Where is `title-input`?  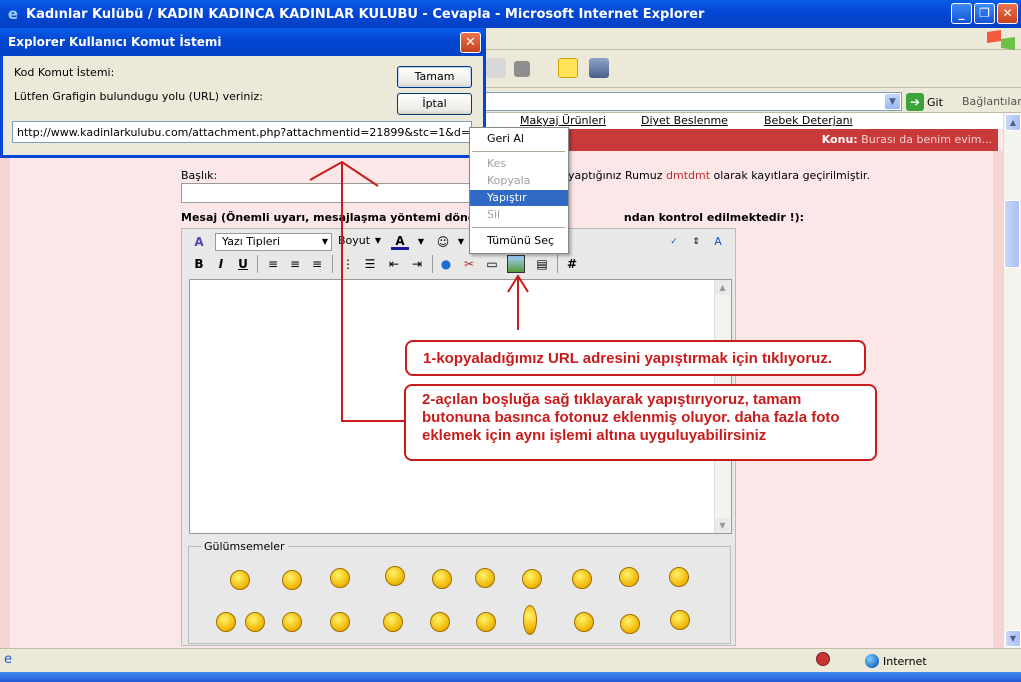 title-input is located at coordinates (329, 193).